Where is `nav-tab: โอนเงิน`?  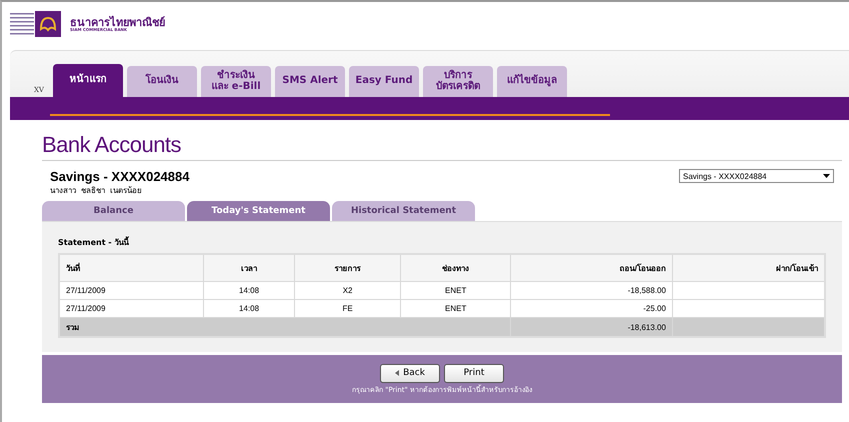
nav-tab: โอนเงิน is located at coordinates (162, 81).